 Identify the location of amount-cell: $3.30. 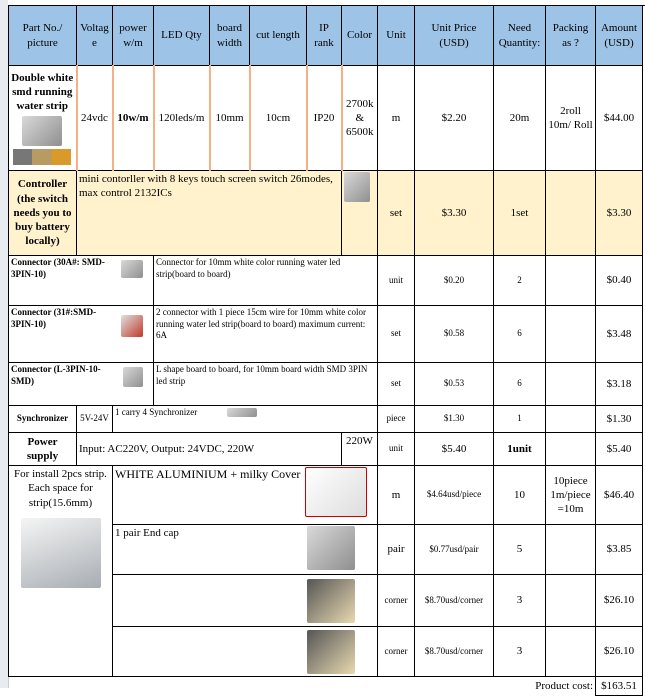
(619, 213).